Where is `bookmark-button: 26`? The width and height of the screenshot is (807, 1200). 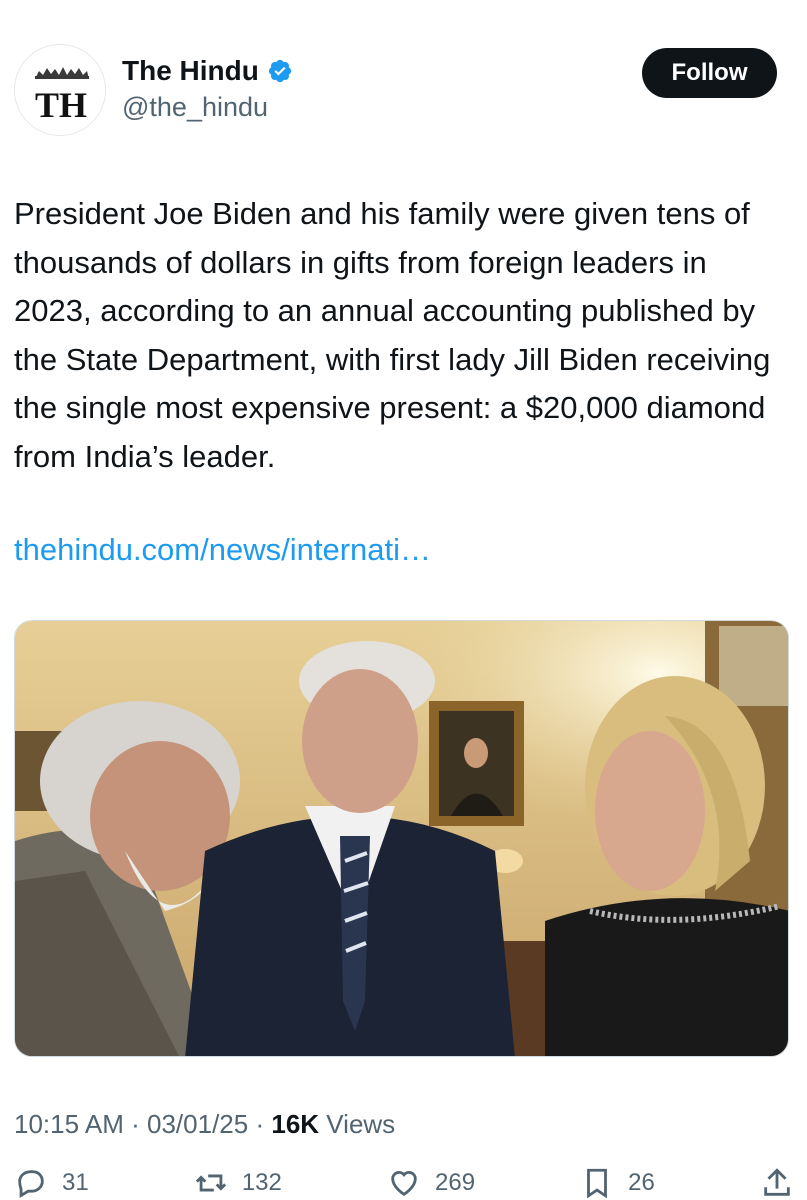
bookmark-button: 26 is located at coordinates (617, 1183).